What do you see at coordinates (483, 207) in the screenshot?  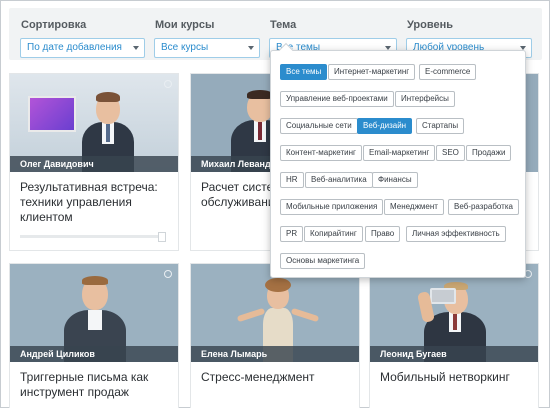 I see `topic-option: Веб-разработка` at bounding box center [483, 207].